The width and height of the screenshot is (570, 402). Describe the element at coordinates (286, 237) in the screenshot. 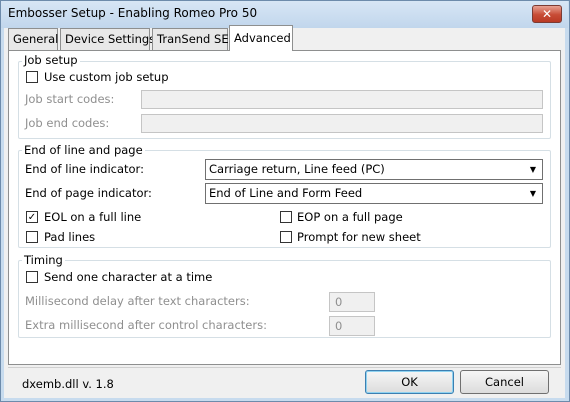

I see `prompt-new-sheet-checkbox` at that location.